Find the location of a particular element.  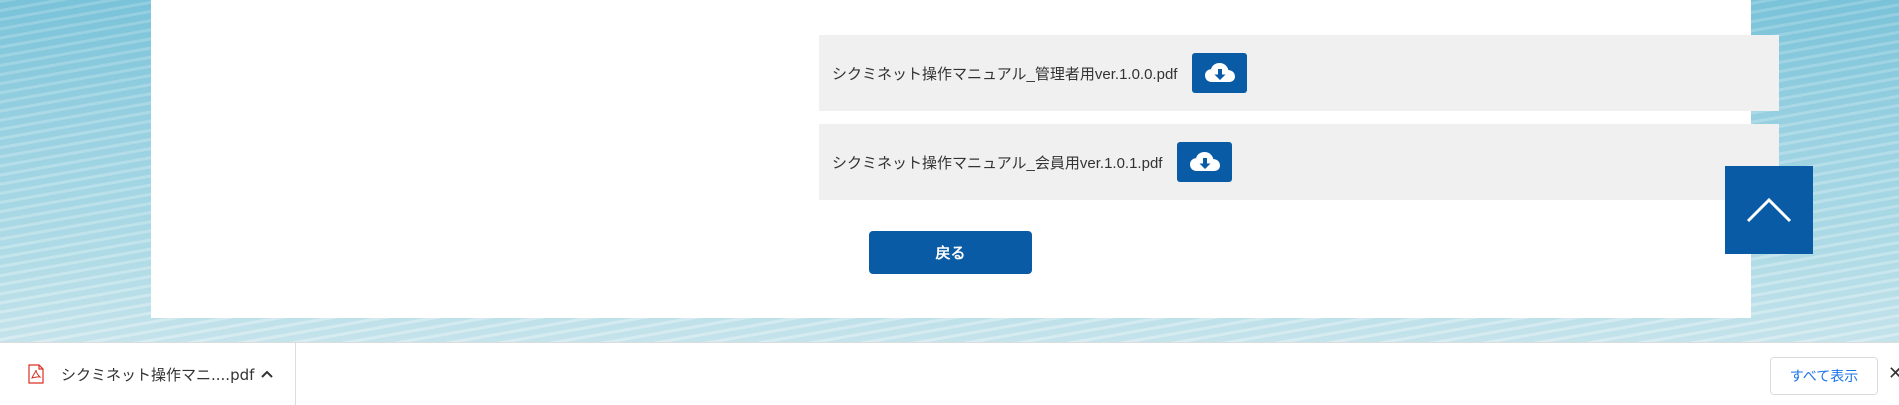

download-item: シクミネット操作マニ....pdf is located at coordinates (148, 374).